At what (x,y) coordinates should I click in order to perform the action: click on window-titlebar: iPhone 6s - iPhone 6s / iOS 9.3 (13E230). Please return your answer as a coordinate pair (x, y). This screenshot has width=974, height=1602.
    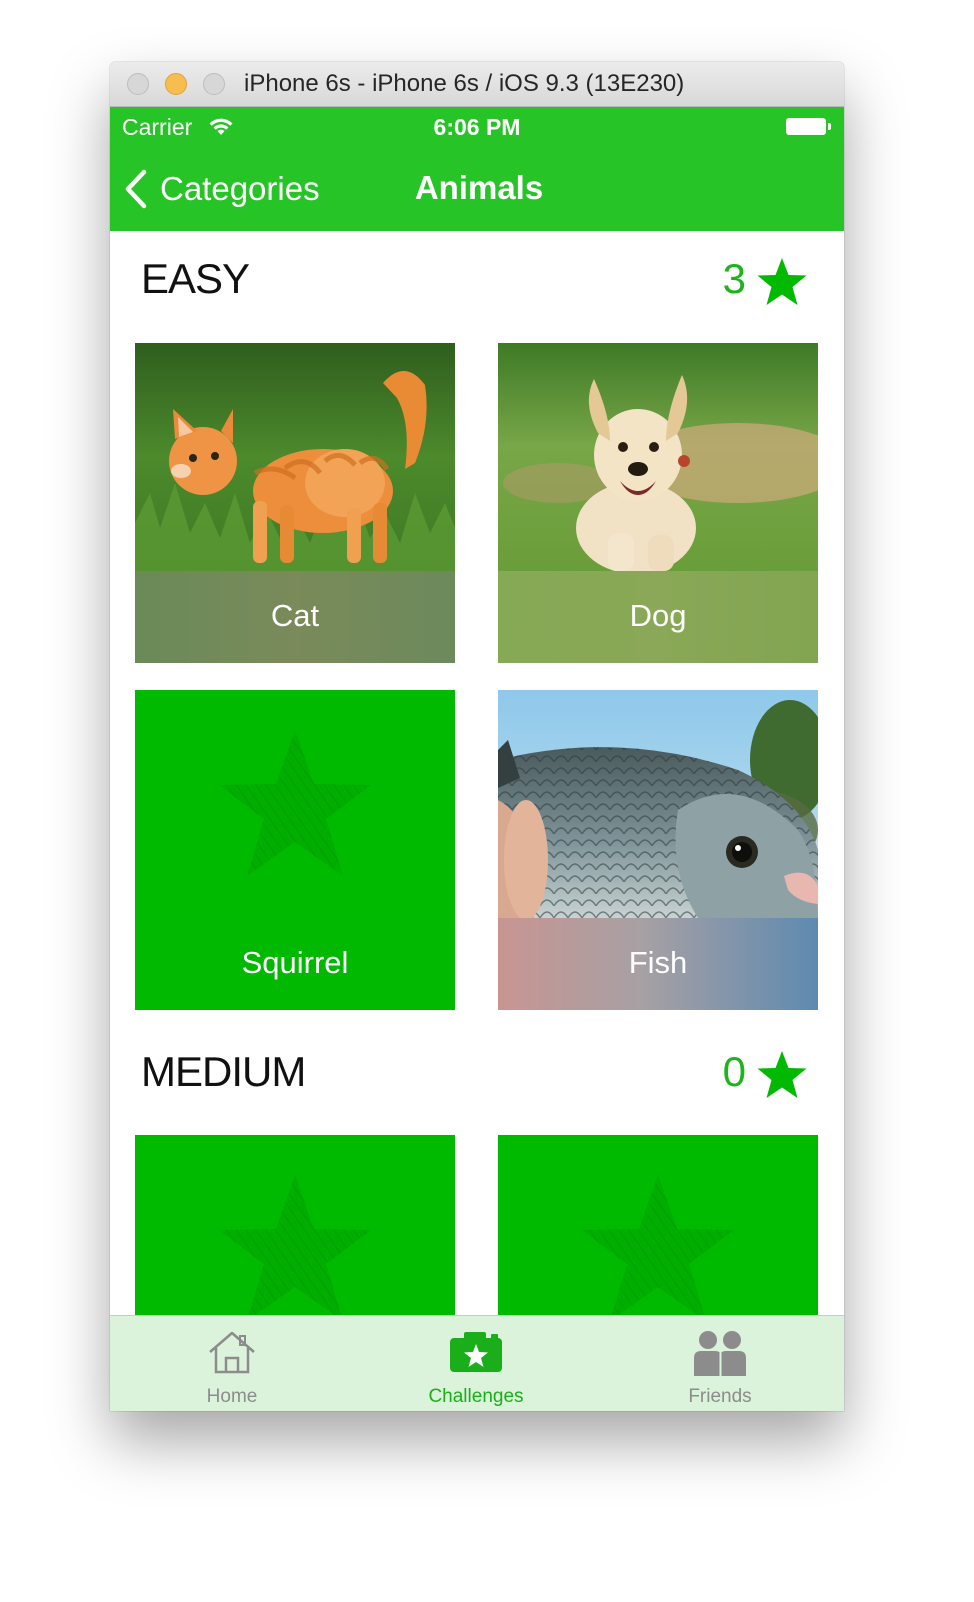
    Looking at the image, I should click on (477, 84).